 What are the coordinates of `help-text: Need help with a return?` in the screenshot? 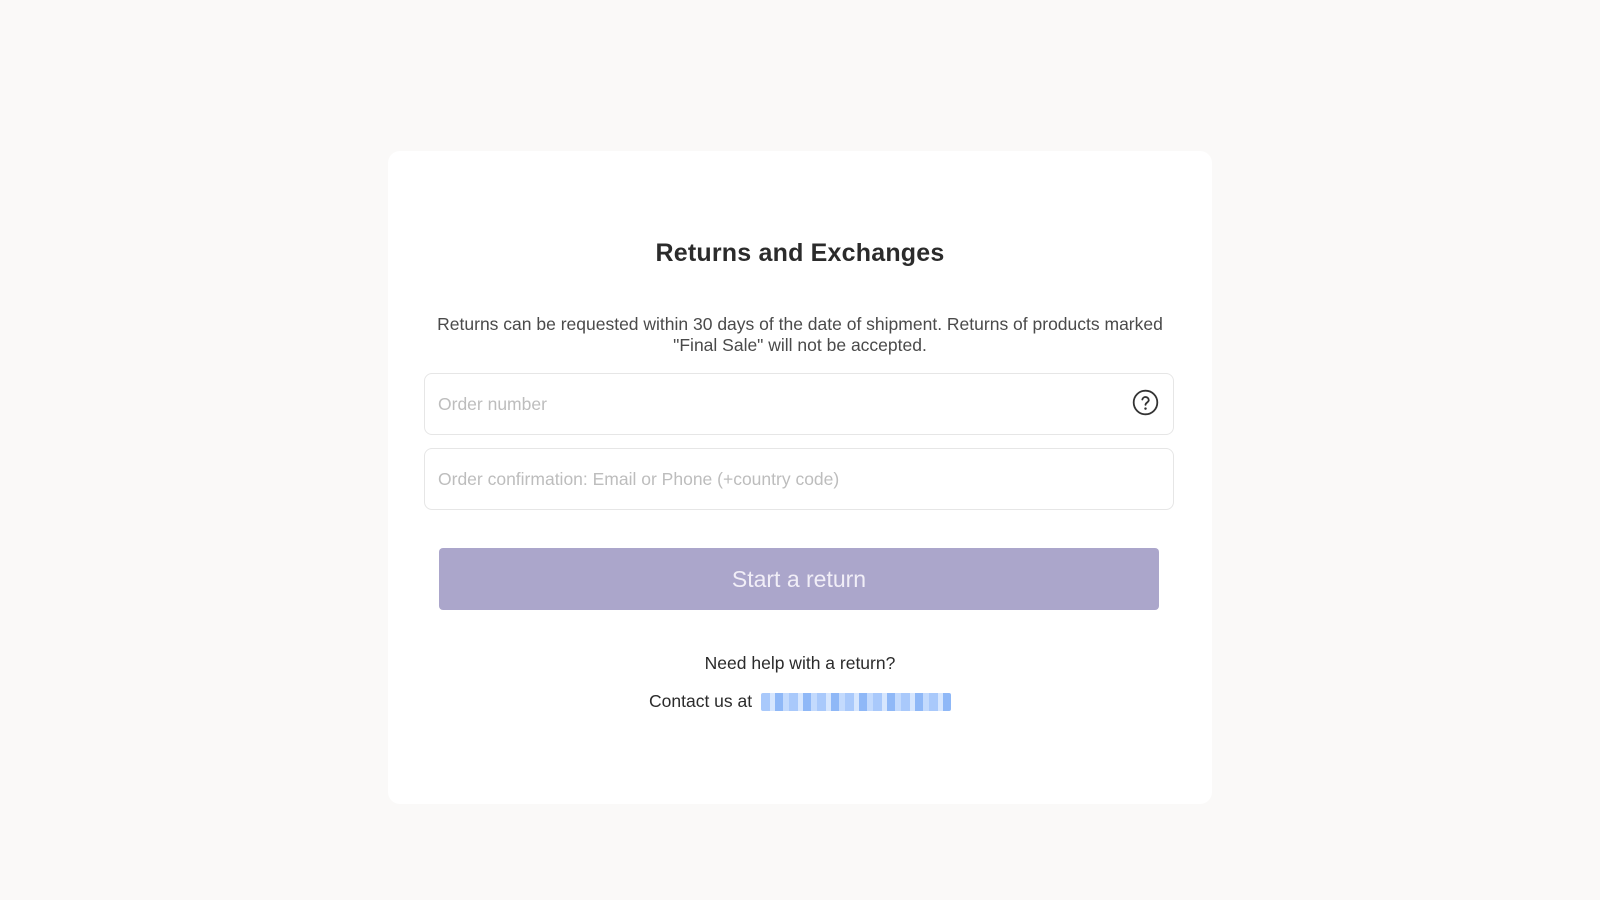 It's located at (800, 663).